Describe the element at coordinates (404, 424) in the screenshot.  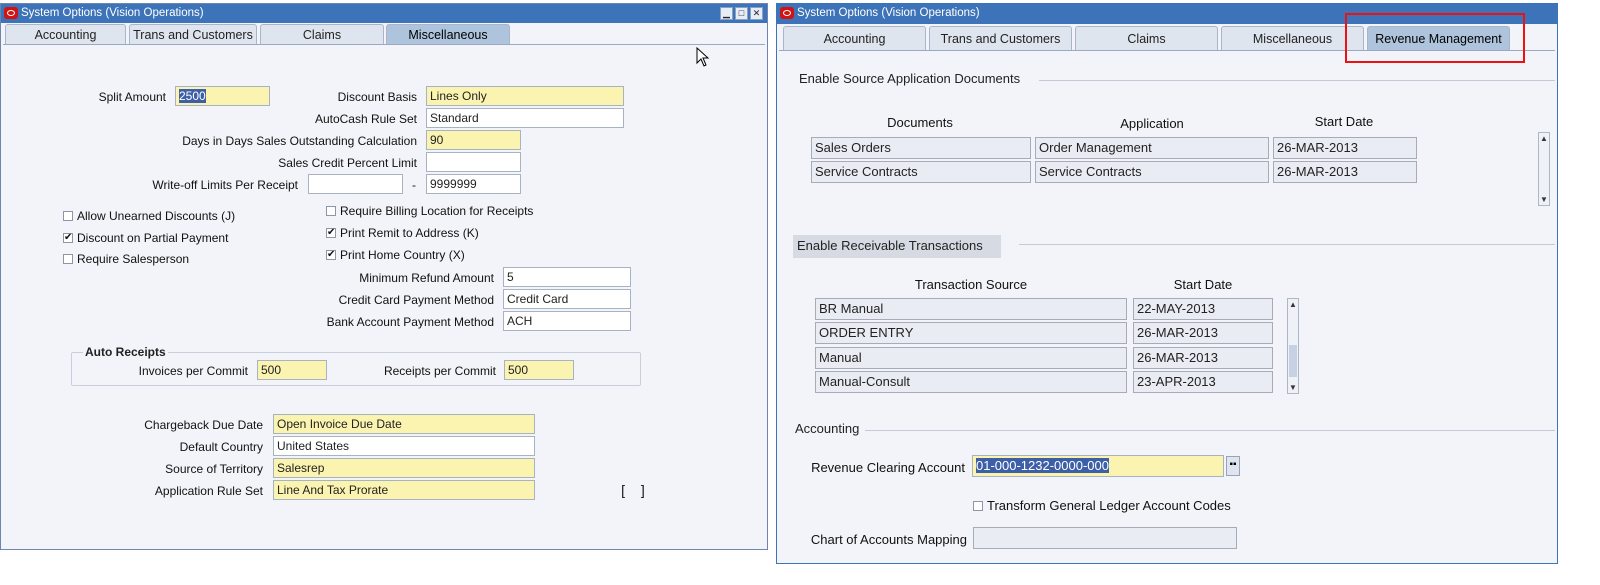
I see `chargeback-due-date-field: Open Invoice Due Date` at that location.